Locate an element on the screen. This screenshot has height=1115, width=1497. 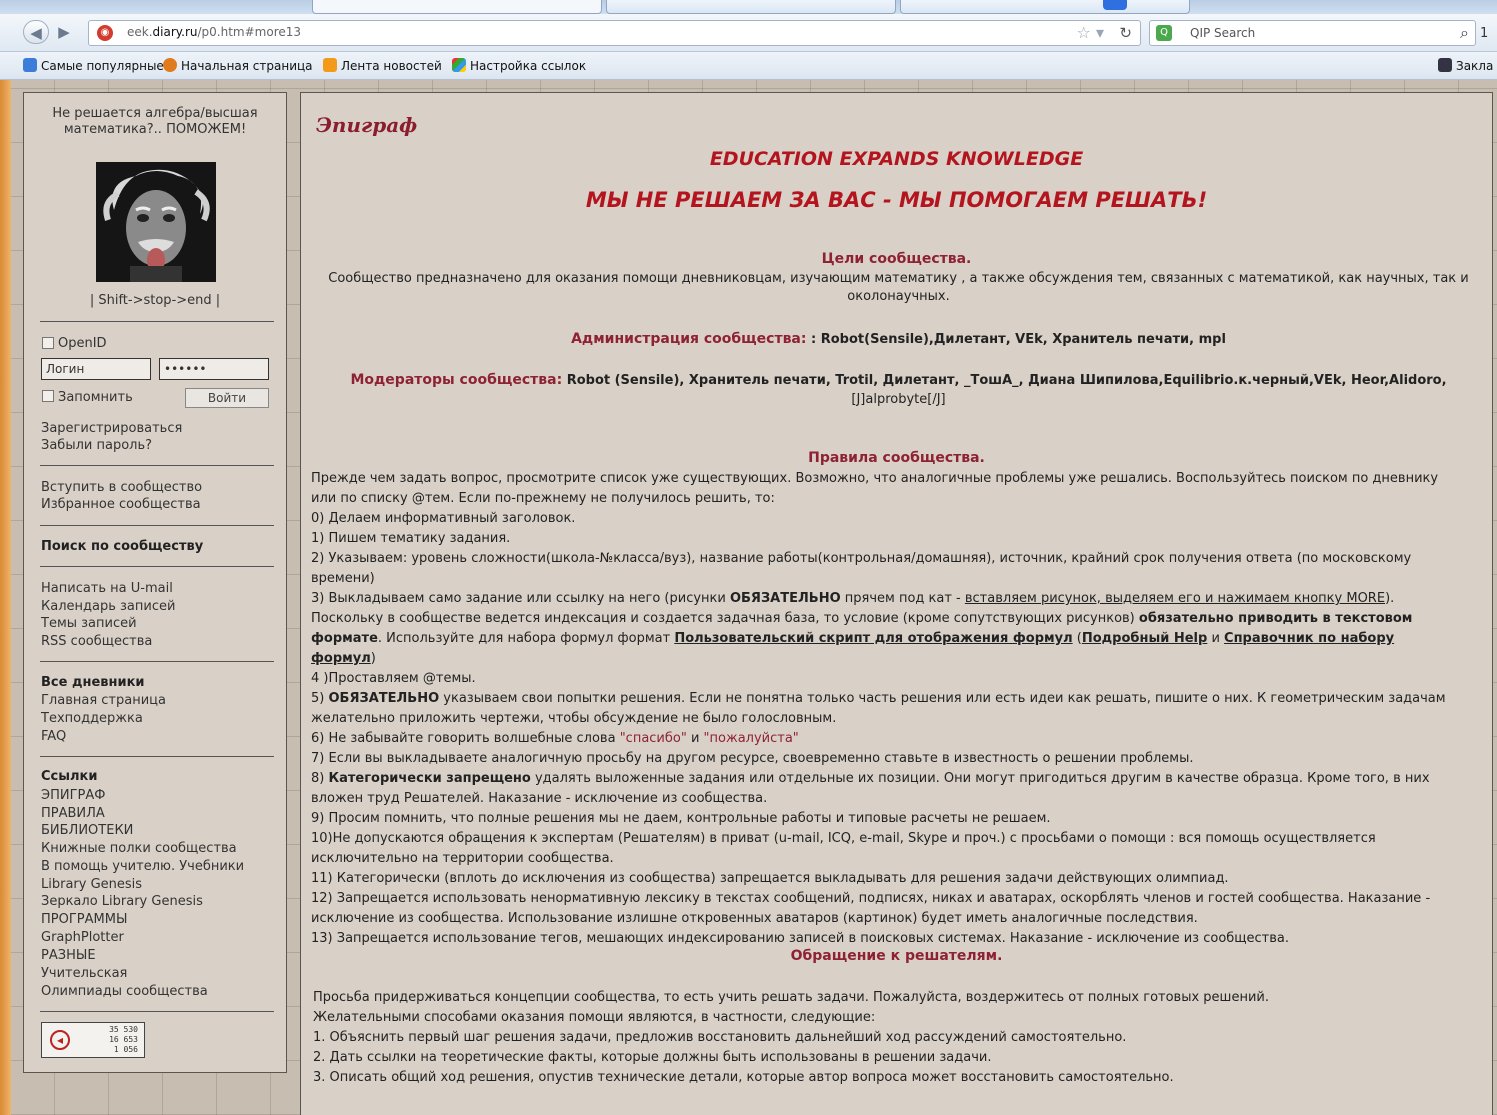
magic-word: "пожалуйста" is located at coordinates (751, 738).